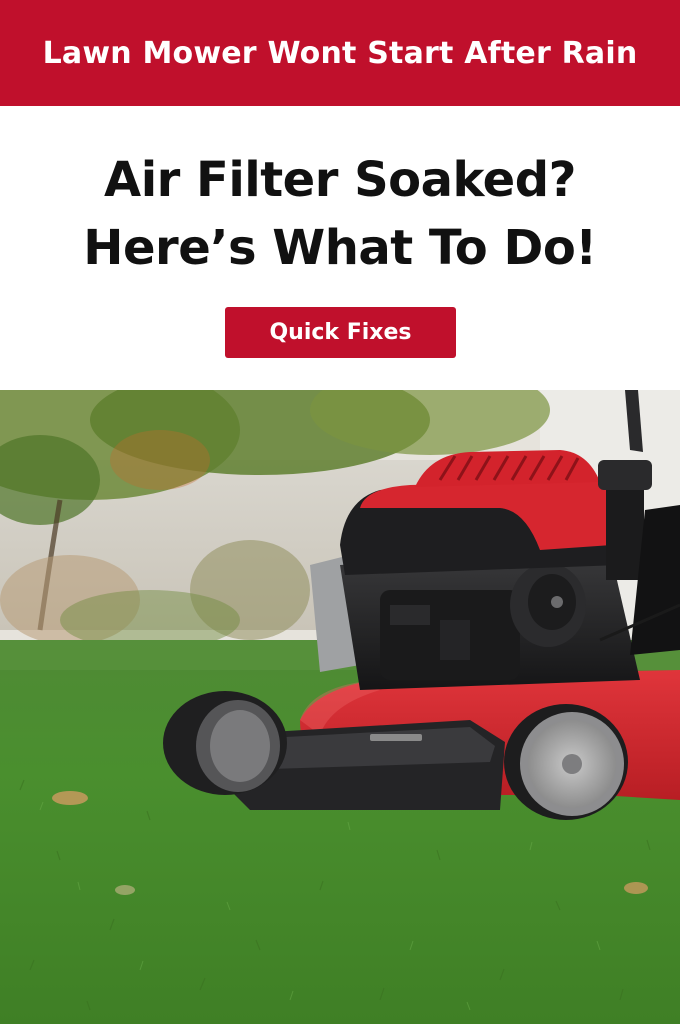 Image resolution: width=680 pixels, height=1024 pixels. What do you see at coordinates (340, 332) in the screenshot?
I see `quick-fixes-button: Quick Fixes` at bounding box center [340, 332].